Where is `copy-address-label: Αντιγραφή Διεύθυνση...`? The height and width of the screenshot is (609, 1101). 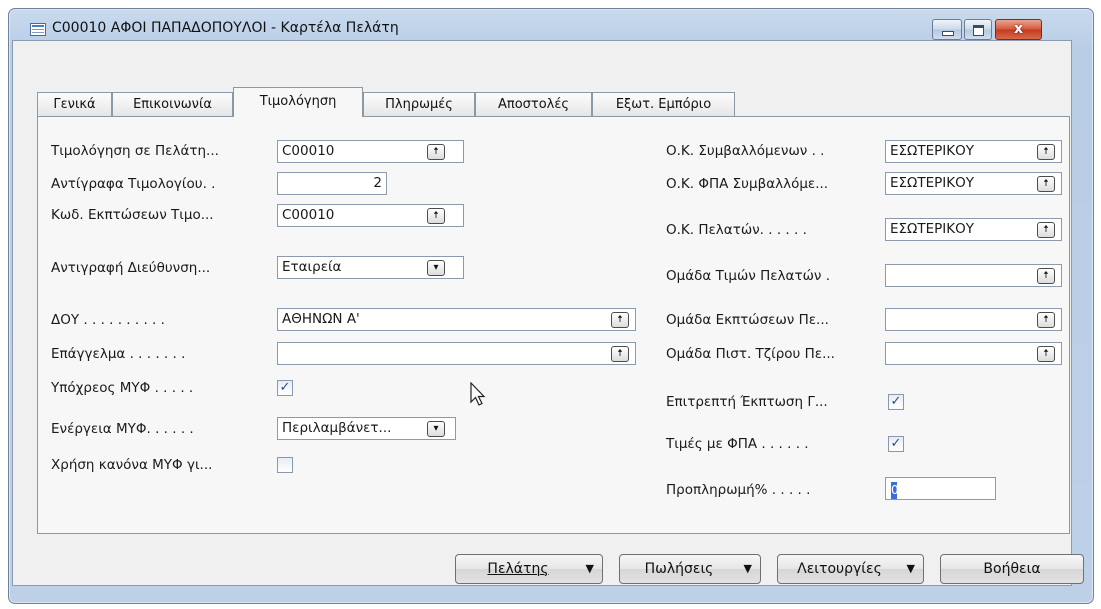 copy-address-label: Αντιγραφή Διεύθυνση... is located at coordinates (131, 268).